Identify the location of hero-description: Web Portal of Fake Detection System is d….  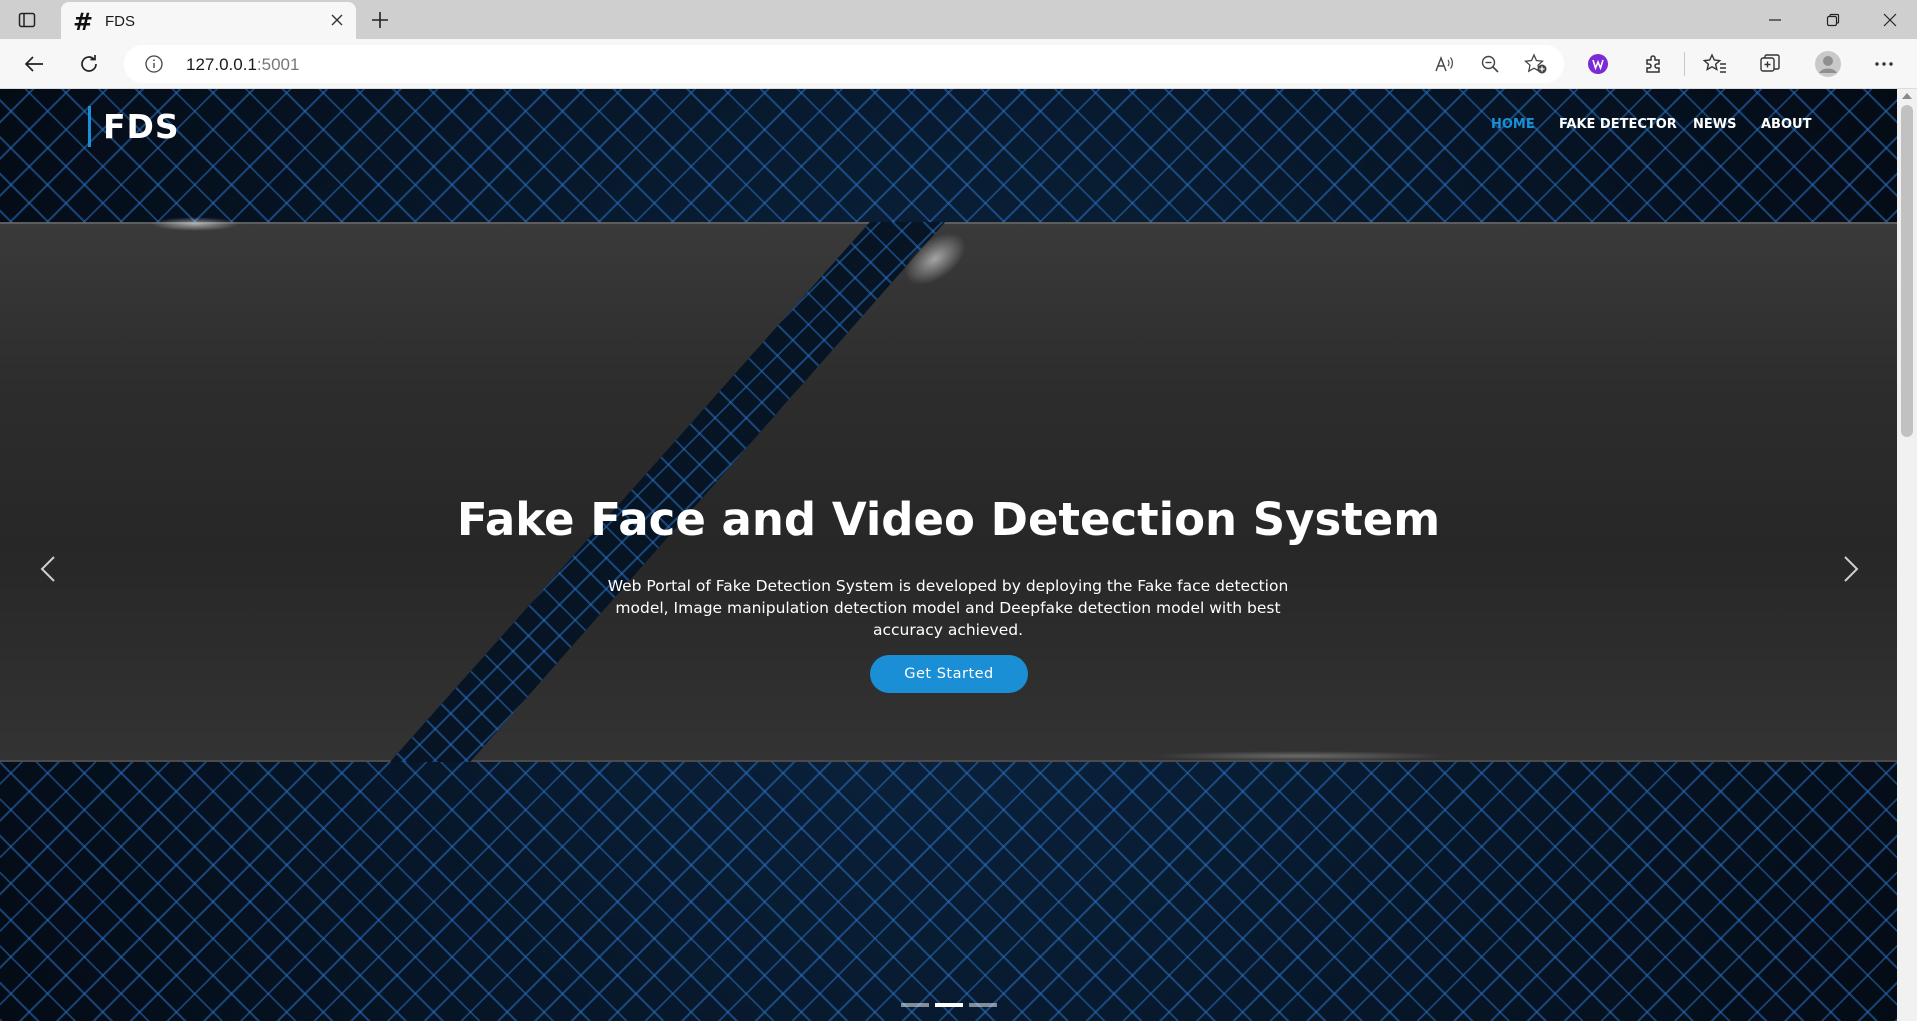
(948, 608).